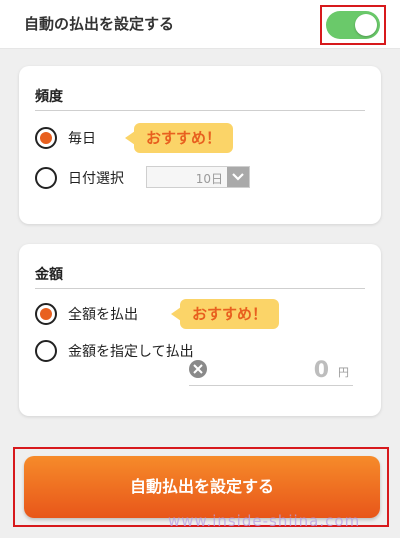 This screenshot has width=400, height=538. Describe the element at coordinates (198, 369) in the screenshot. I see `clear-icon` at that location.